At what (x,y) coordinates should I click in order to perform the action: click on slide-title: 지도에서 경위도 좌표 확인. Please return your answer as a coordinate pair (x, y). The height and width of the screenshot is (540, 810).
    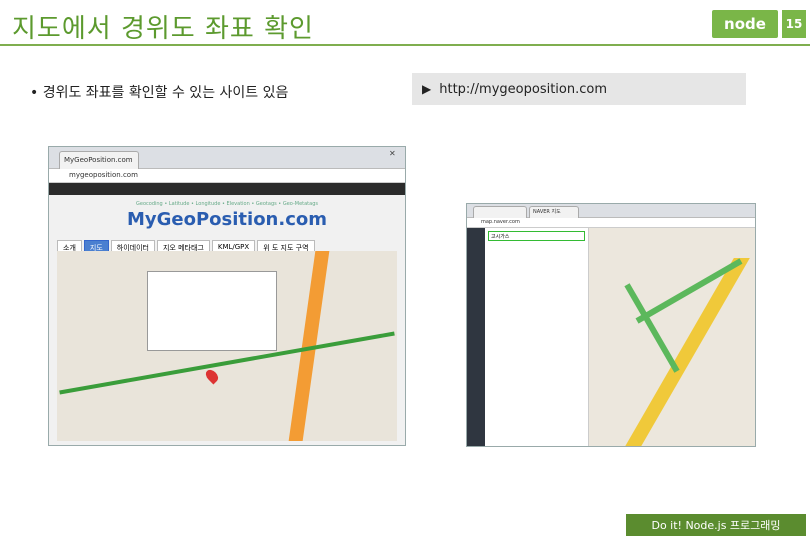
    Looking at the image, I should click on (163, 29).